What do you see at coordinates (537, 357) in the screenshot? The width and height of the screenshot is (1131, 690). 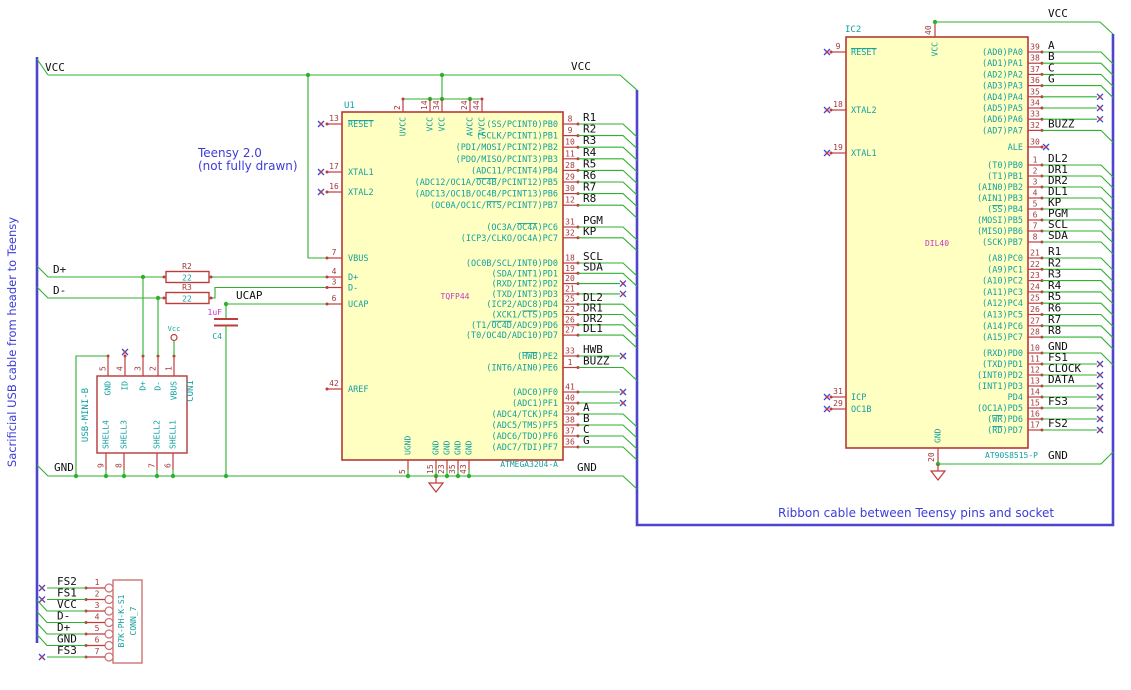 I see `pin-name: (HWB)PE2` at bounding box center [537, 357].